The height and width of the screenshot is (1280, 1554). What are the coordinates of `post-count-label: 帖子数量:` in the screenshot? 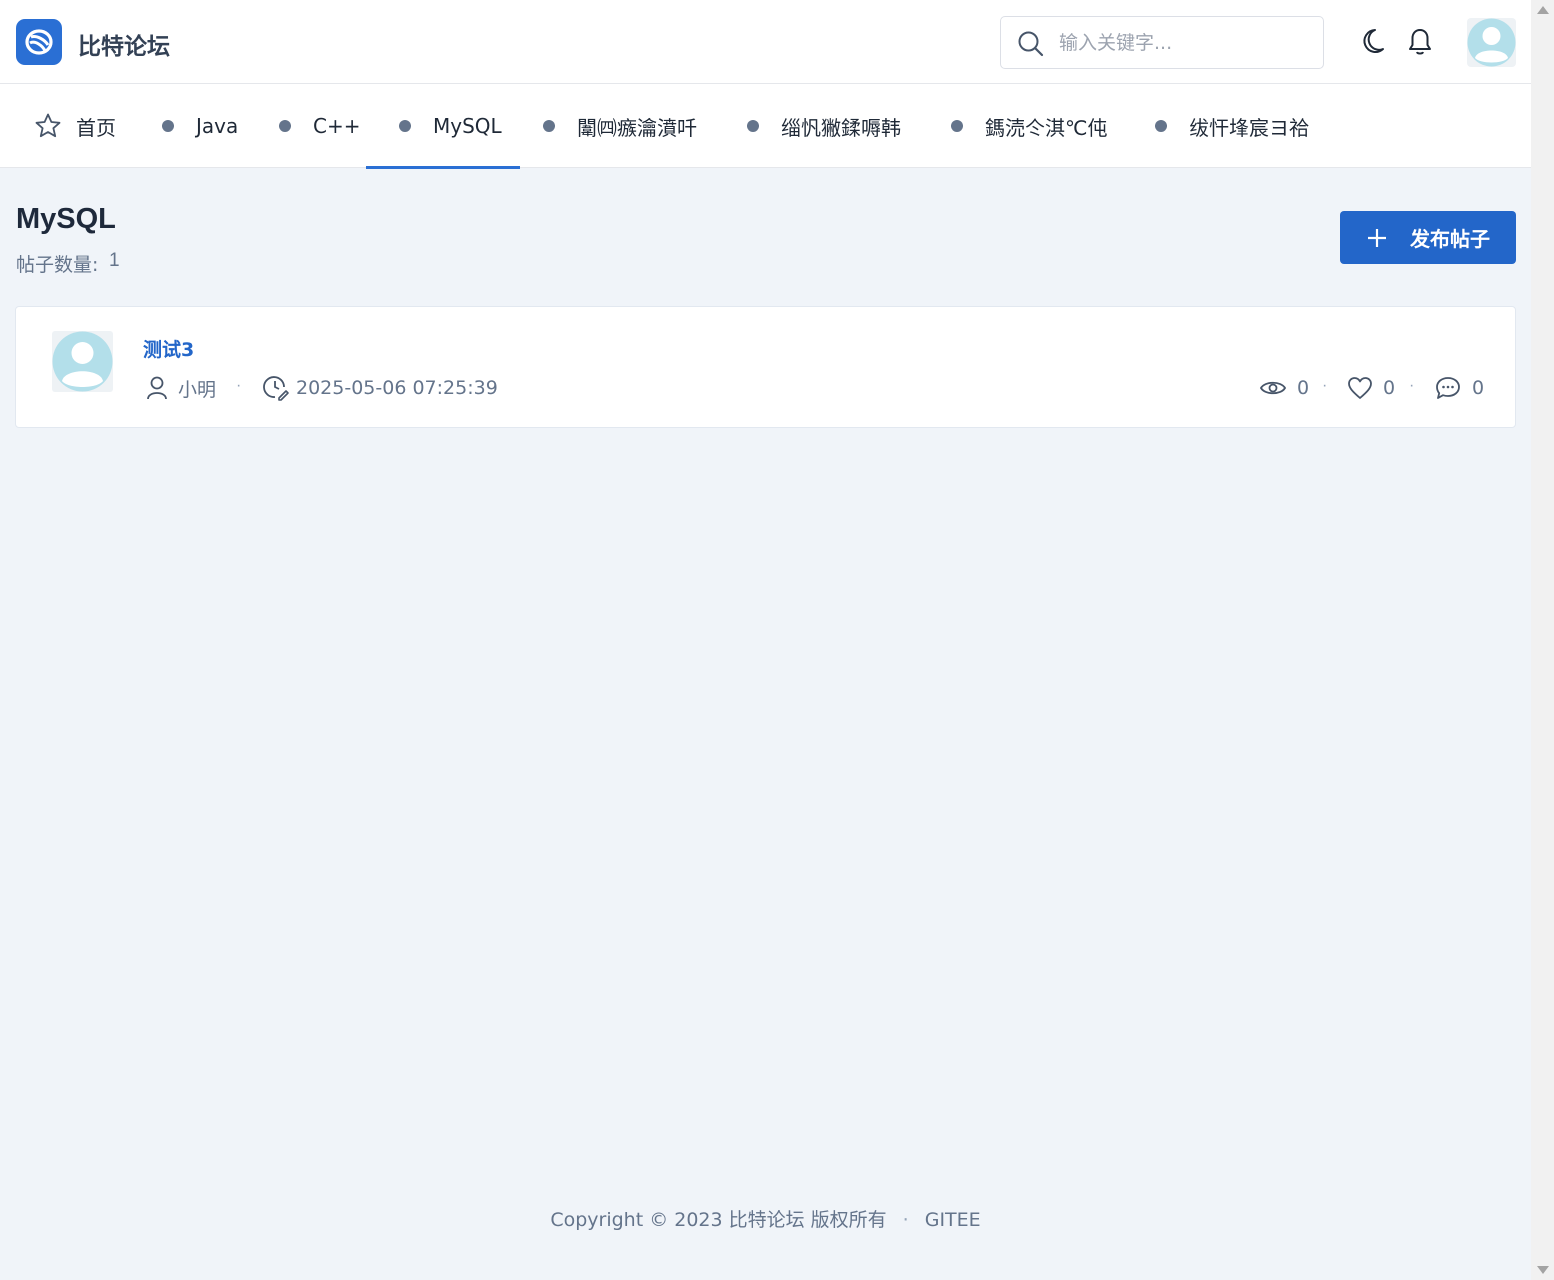 It's located at (57, 265).